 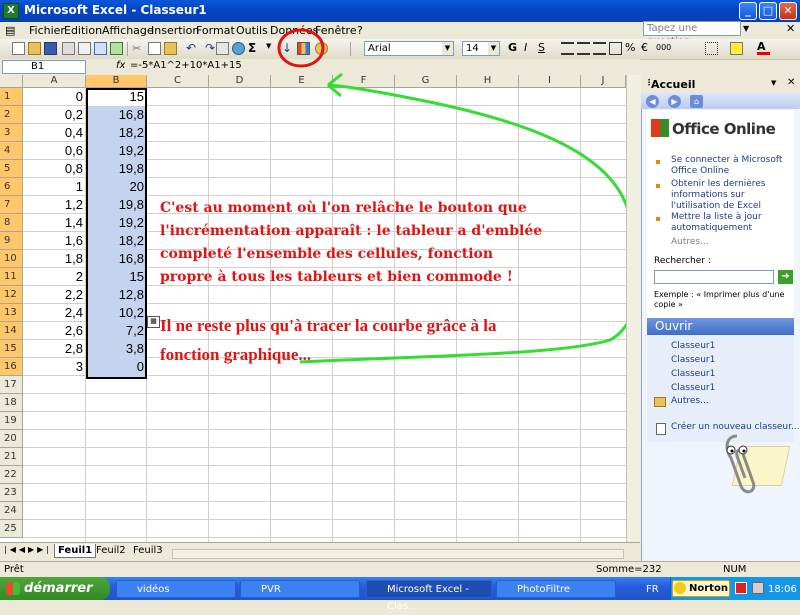 What do you see at coordinates (148, 550) in the screenshot?
I see `tab-feuil3: Feuil3` at bounding box center [148, 550].